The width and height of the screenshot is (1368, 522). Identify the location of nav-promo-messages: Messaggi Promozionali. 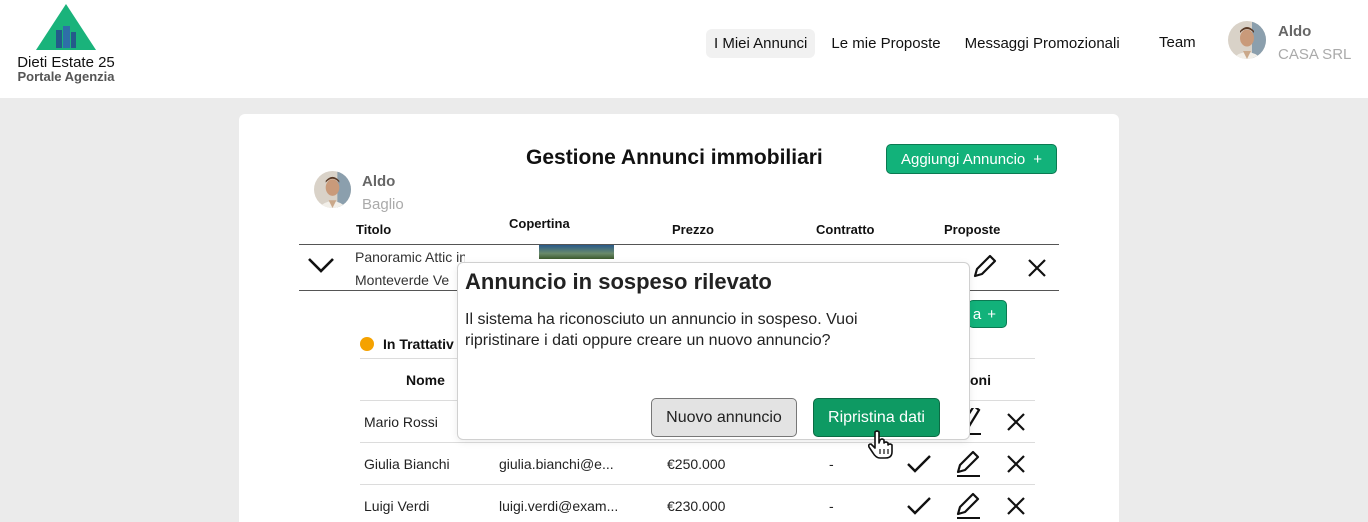
(1042, 43).